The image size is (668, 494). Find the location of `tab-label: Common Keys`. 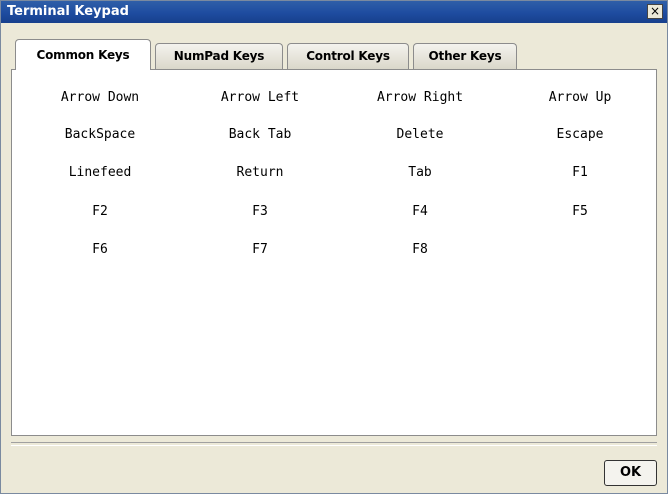

tab-label: Common Keys is located at coordinates (83, 55).